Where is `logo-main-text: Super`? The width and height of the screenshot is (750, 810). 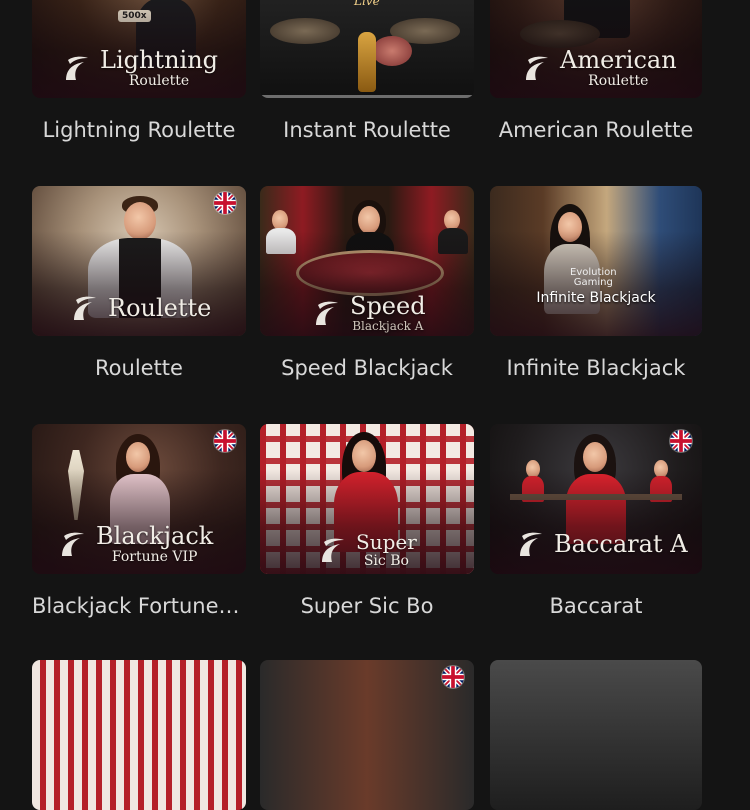
logo-main-text: Super is located at coordinates (386, 542).